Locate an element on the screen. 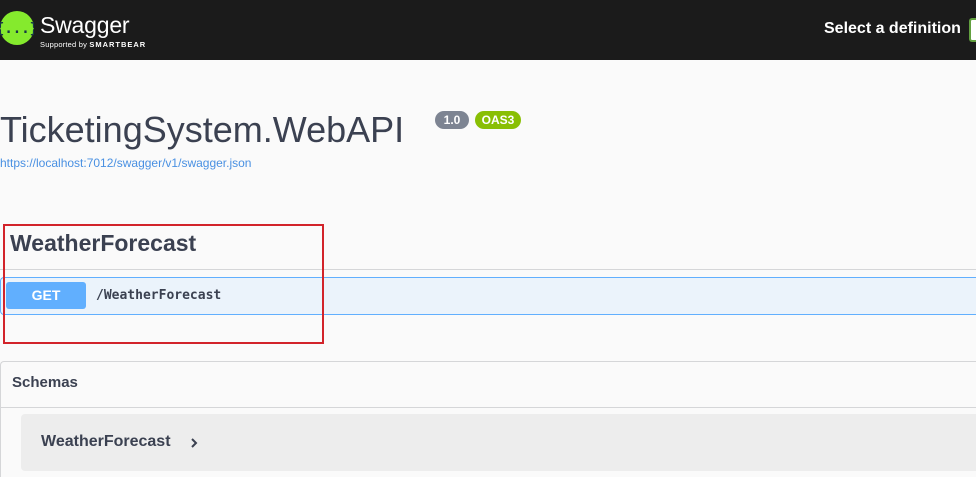 Image resolution: width=976 pixels, height=477 pixels. swagger-logo-icon: {...} is located at coordinates (17, 28).